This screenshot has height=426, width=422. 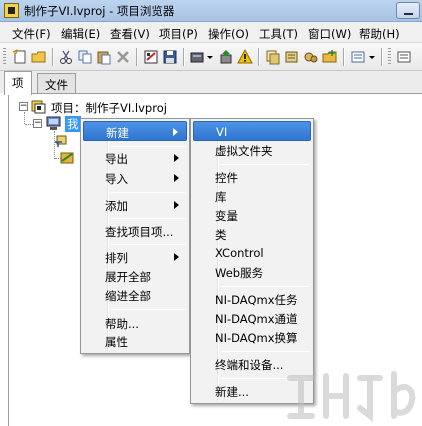 What do you see at coordinates (330, 57) in the screenshot?
I see `add-folder-icon` at bounding box center [330, 57].